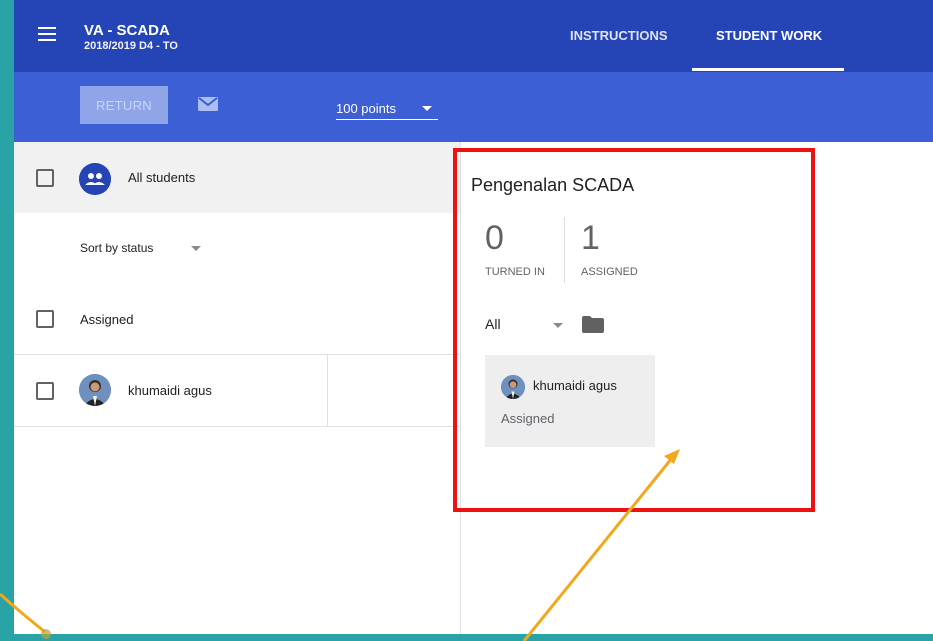 This screenshot has height=641, width=933. Describe the element at coordinates (107, 319) in the screenshot. I see `section-label: Assigned` at that location.